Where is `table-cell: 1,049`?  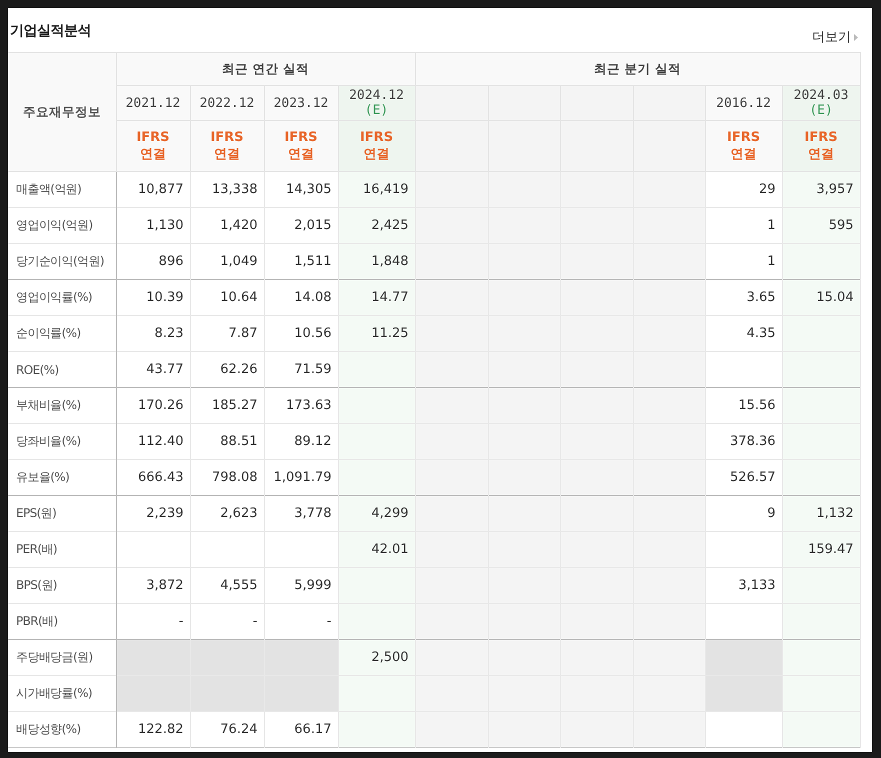 table-cell: 1,049 is located at coordinates (227, 262).